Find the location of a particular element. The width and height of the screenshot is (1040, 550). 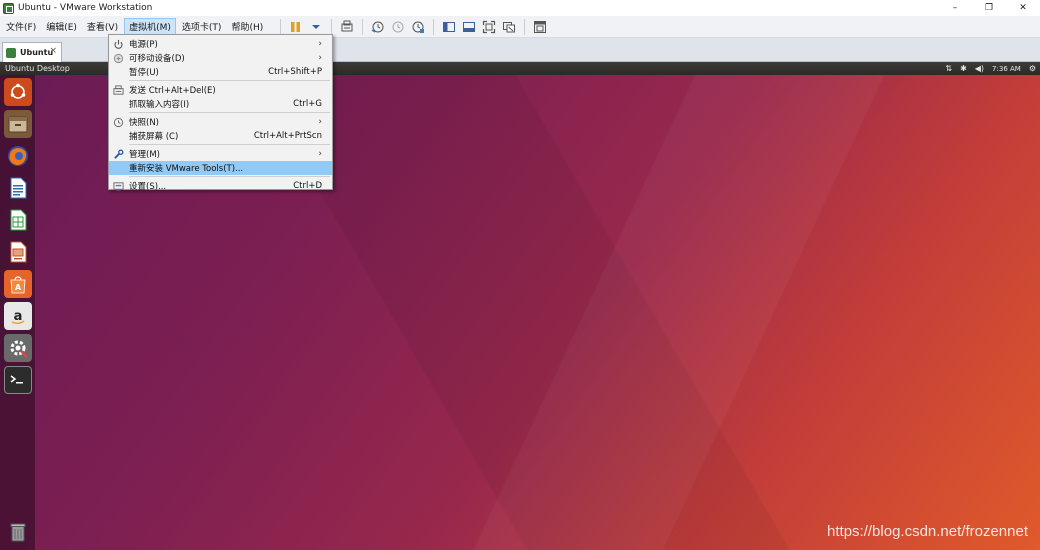

session-gear-icon: ⚙ is located at coordinates (1032, 68).